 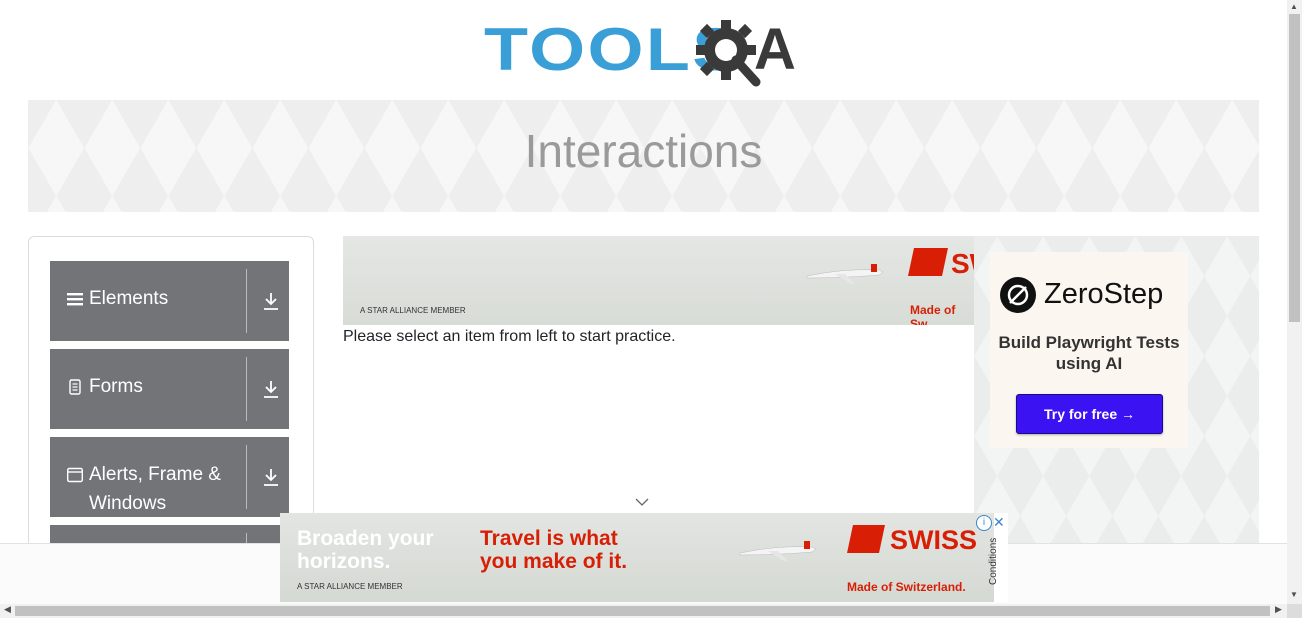 I want to click on ad-banner-top: SW A STAR ALLIANCE MEMBER Made of Sw, so click(x=658, y=280).